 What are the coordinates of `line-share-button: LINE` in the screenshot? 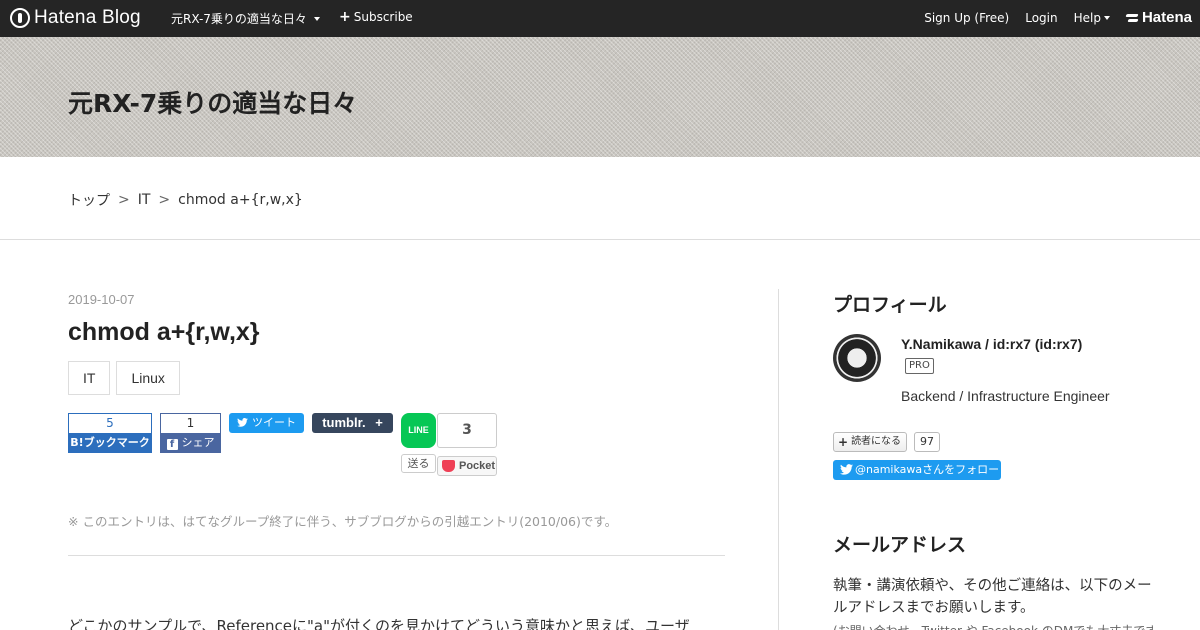 It's located at (418, 430).